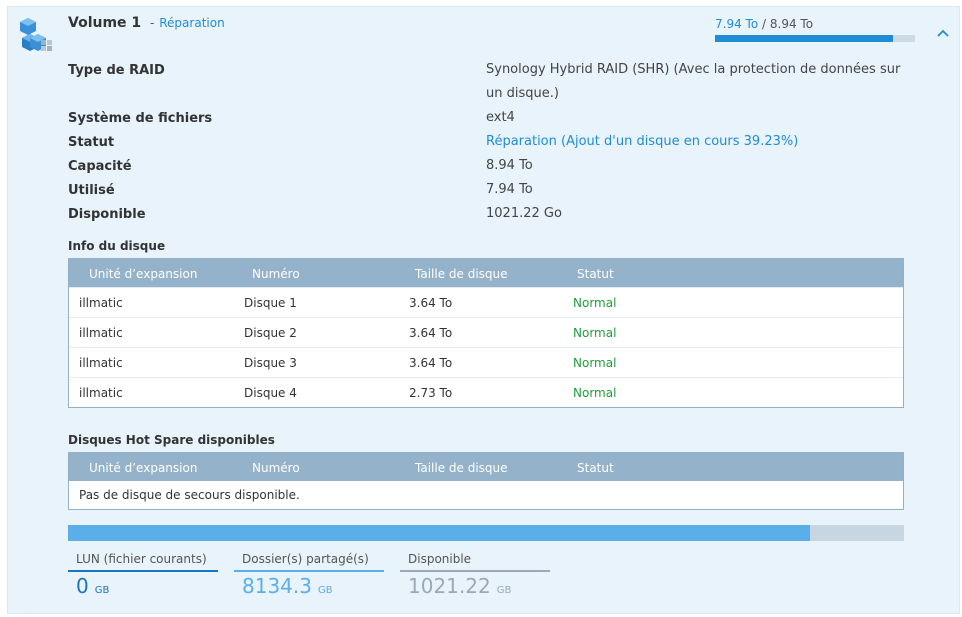 This screenshot has height=617, width=962. I want to click on disk-info-title: Info du disque, so click(117, 246).